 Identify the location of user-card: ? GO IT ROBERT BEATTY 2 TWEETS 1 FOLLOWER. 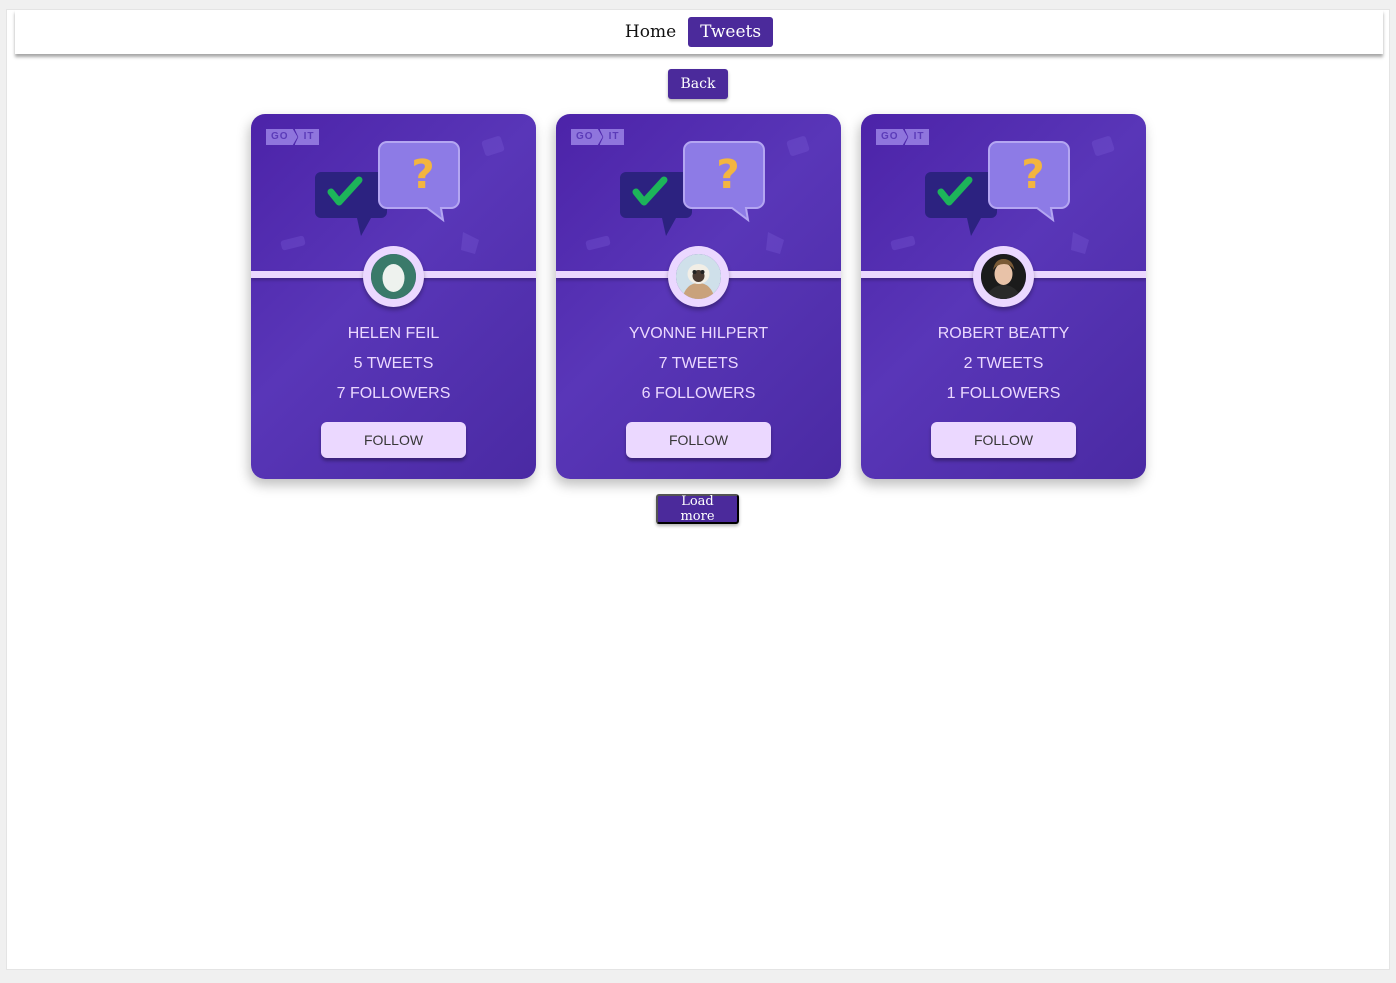
(1003, 296).